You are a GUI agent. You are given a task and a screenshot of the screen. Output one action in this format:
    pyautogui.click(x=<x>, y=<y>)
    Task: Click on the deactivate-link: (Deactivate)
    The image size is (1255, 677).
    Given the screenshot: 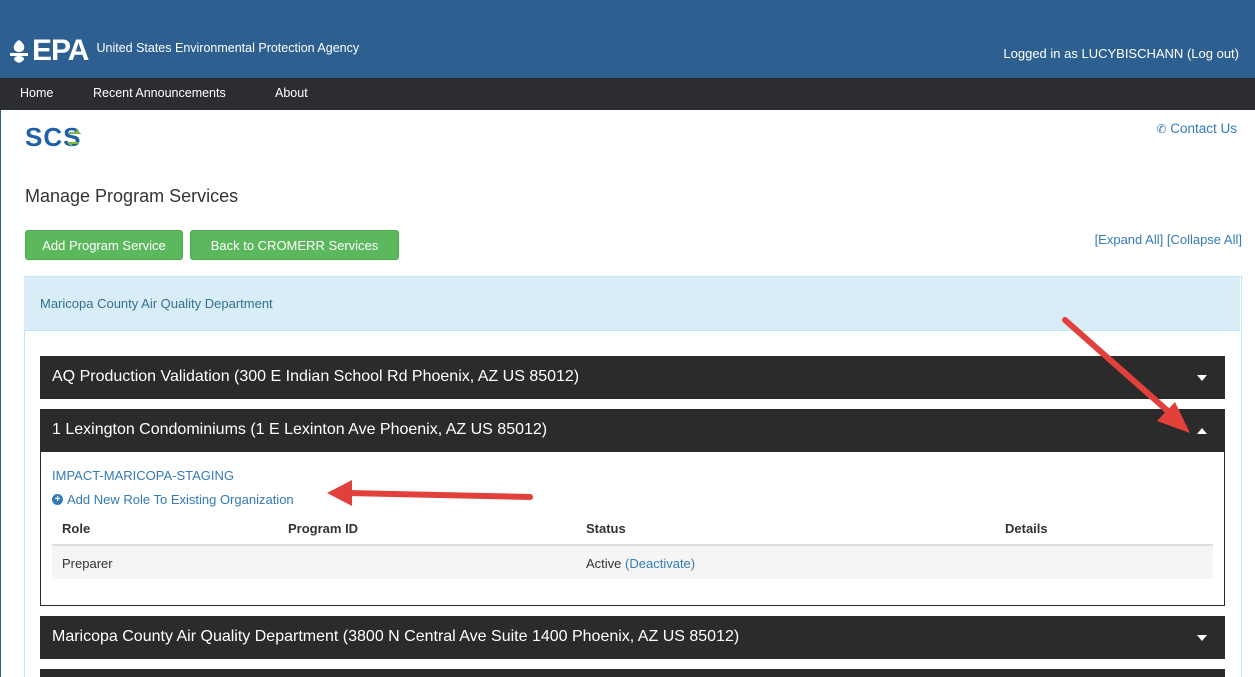 What is the action you would take?
    pyautogui.click(x=660, y=563)
    